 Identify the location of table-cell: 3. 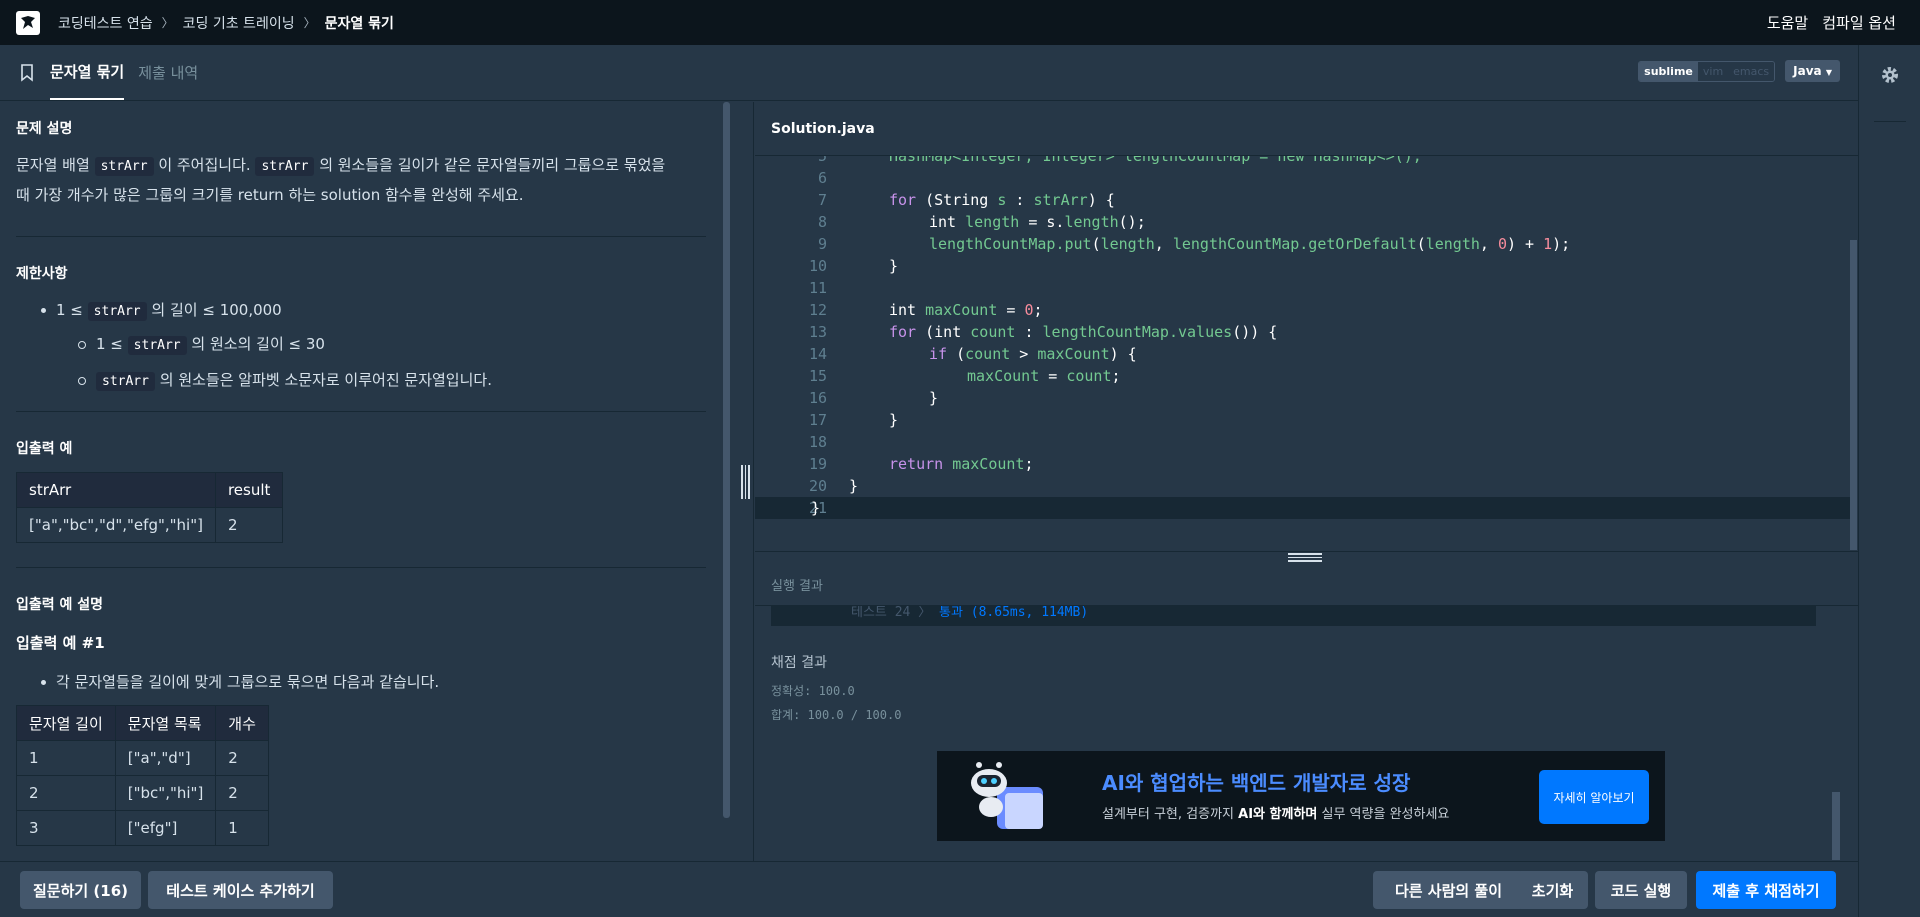
(66, 828).